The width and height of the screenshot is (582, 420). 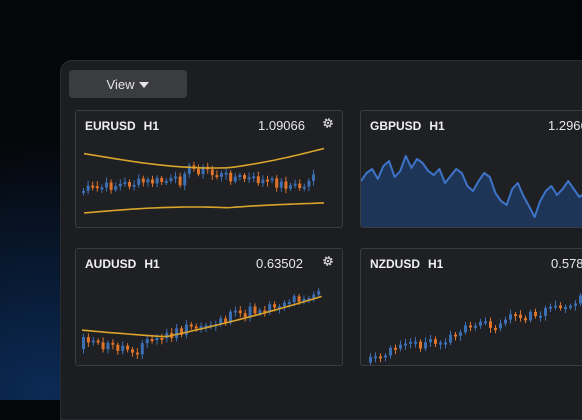 What do you see at coordinates (395, 264) in the screenshot?
I see `symbol-label: NZDUSD` at bounding box center [395, 264].